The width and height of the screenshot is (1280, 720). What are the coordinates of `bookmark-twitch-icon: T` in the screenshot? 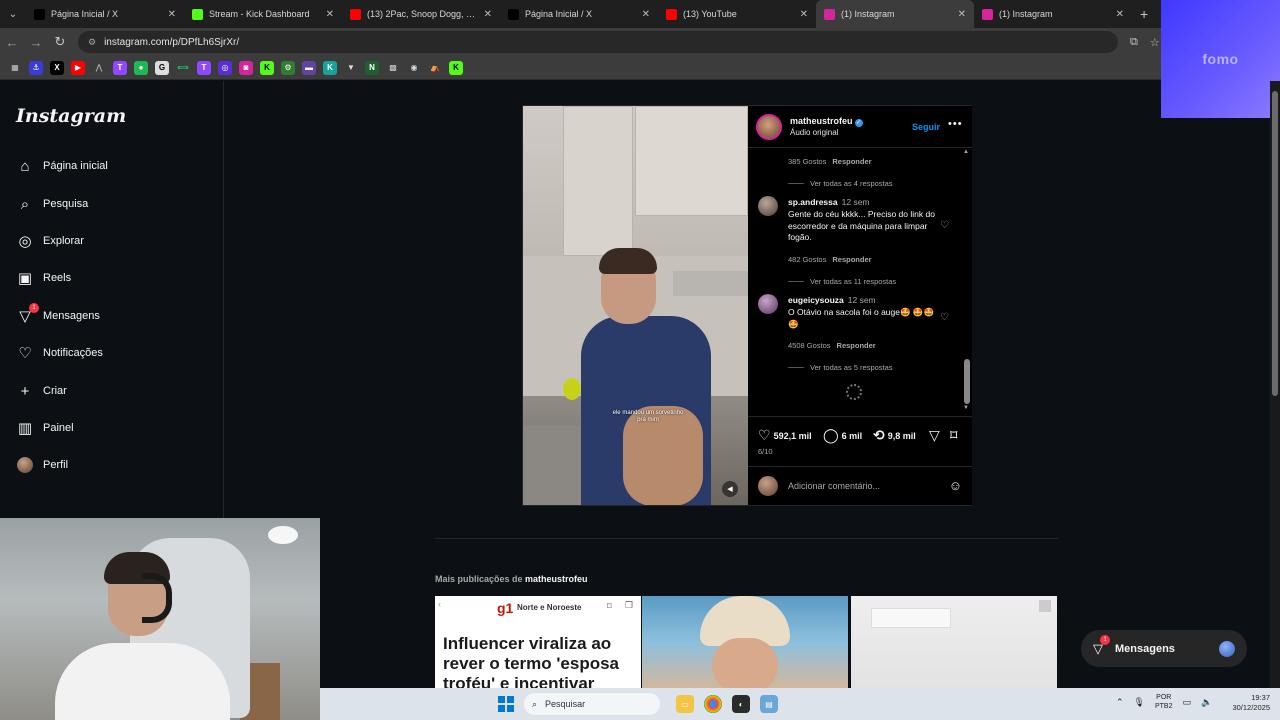 It's located at (120, 67).